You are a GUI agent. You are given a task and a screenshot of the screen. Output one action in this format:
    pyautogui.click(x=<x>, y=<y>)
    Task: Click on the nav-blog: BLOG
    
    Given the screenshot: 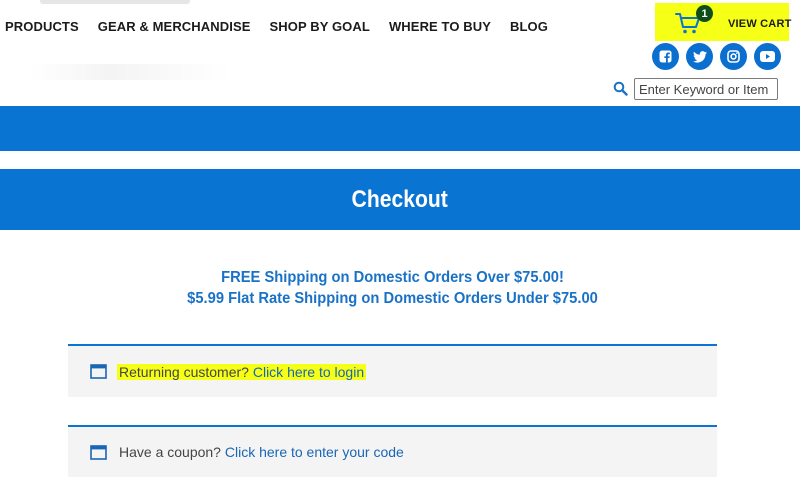 What is the action you would take?
    pyautogui.click(x=529, y=26)
    